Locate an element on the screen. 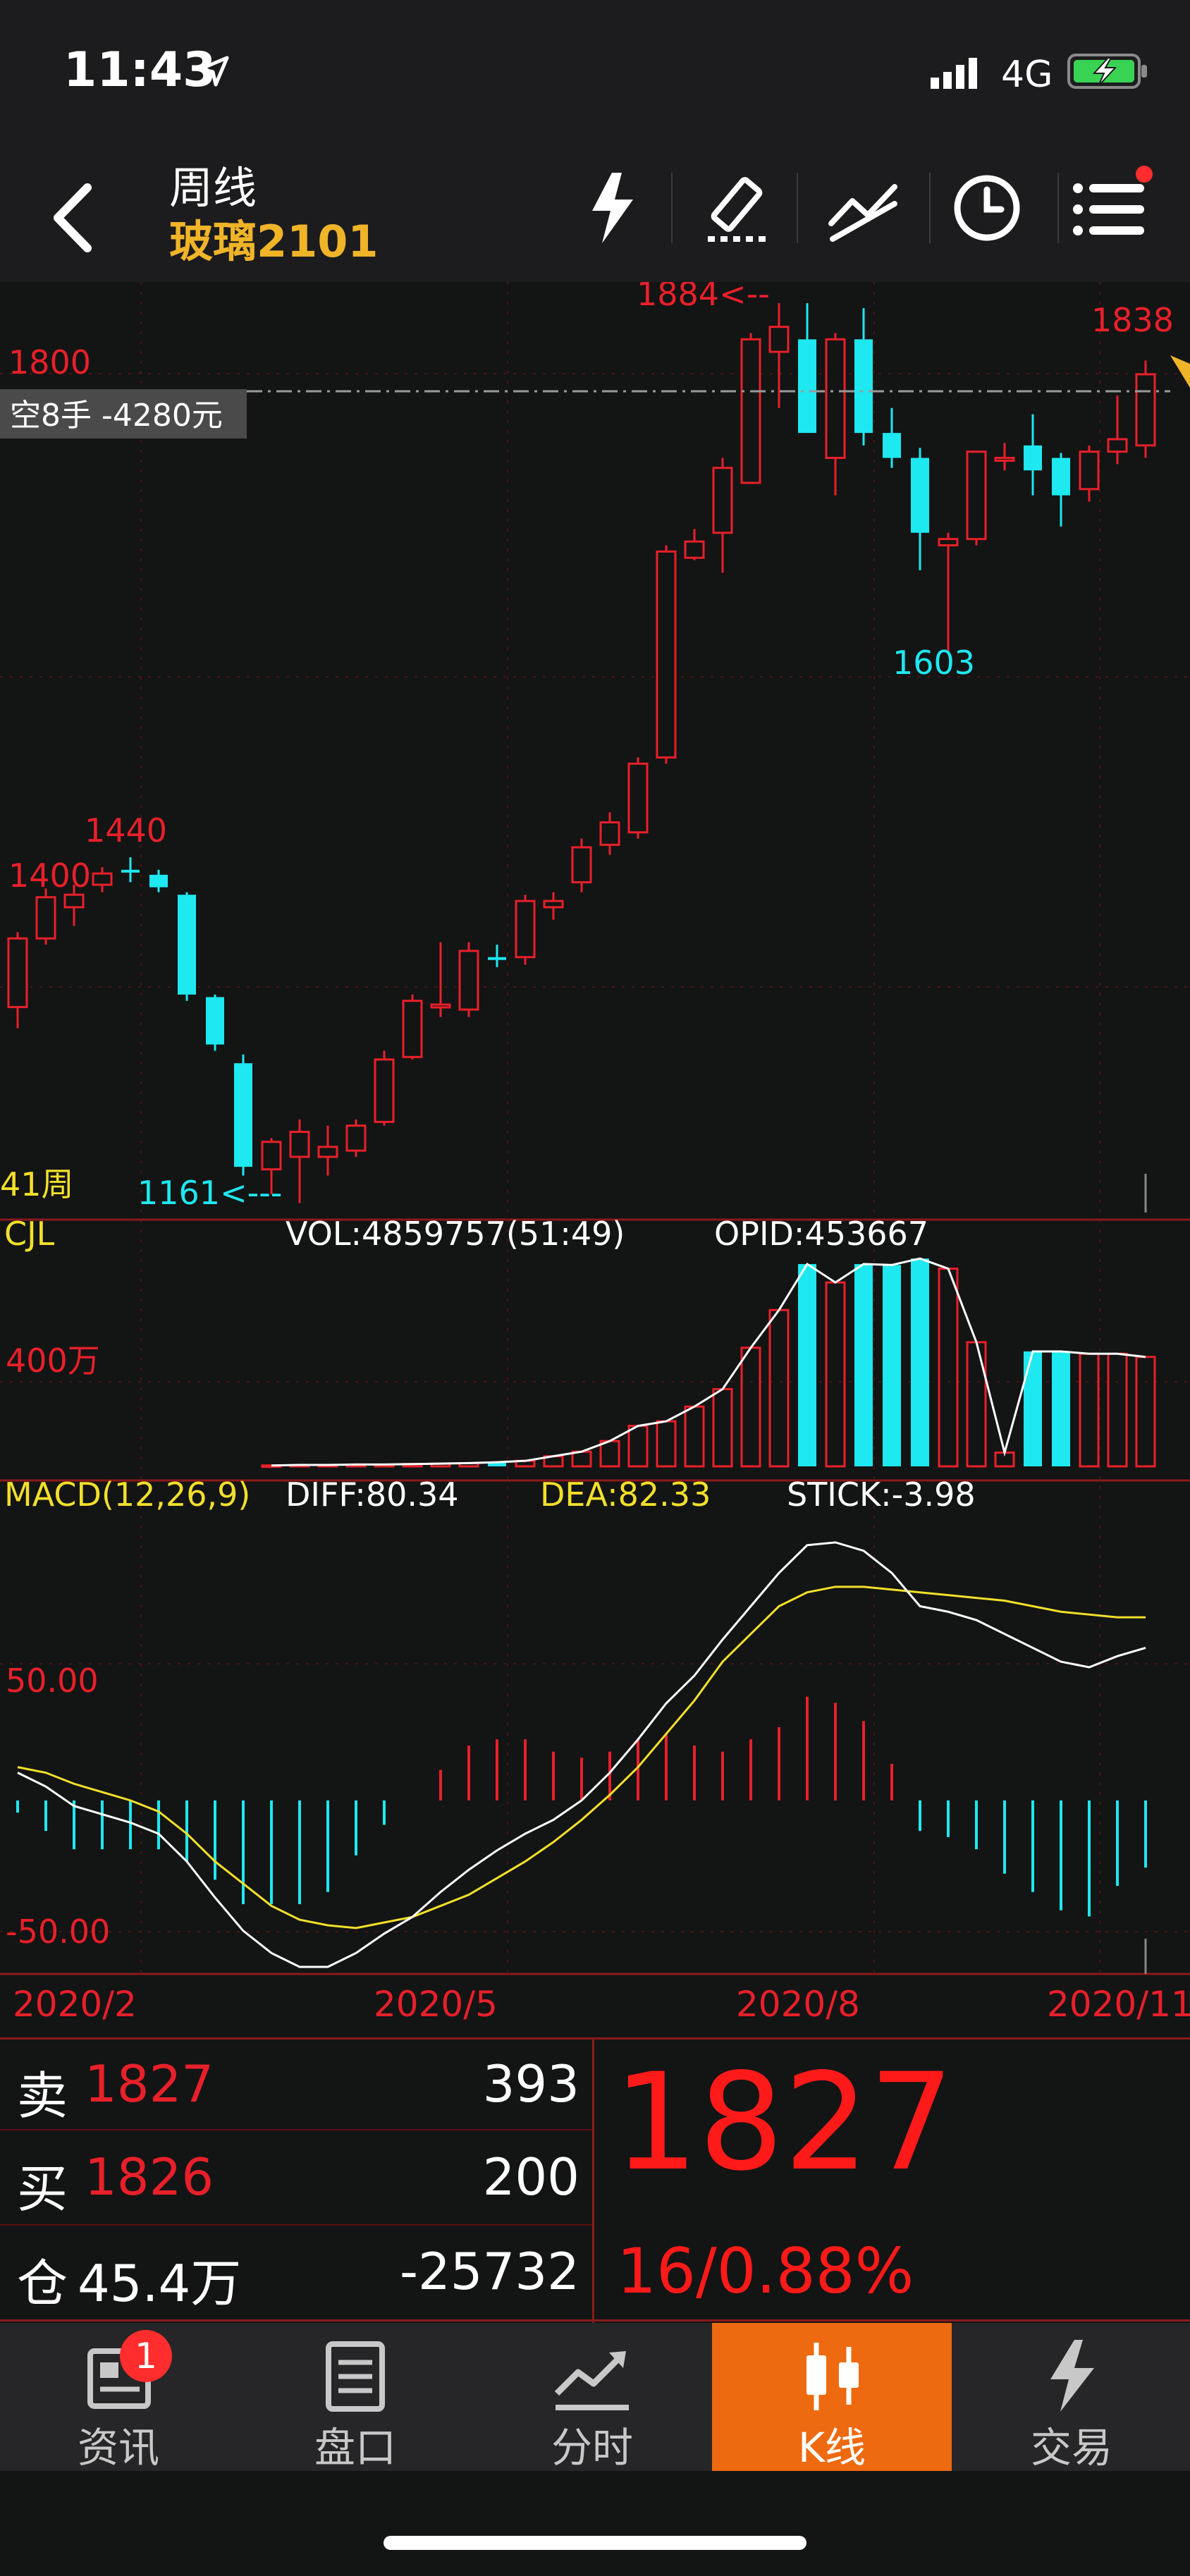 This screenshot has height=2576, width=1190. tab-label: 交易 is located at coordinates (1071, 2448).